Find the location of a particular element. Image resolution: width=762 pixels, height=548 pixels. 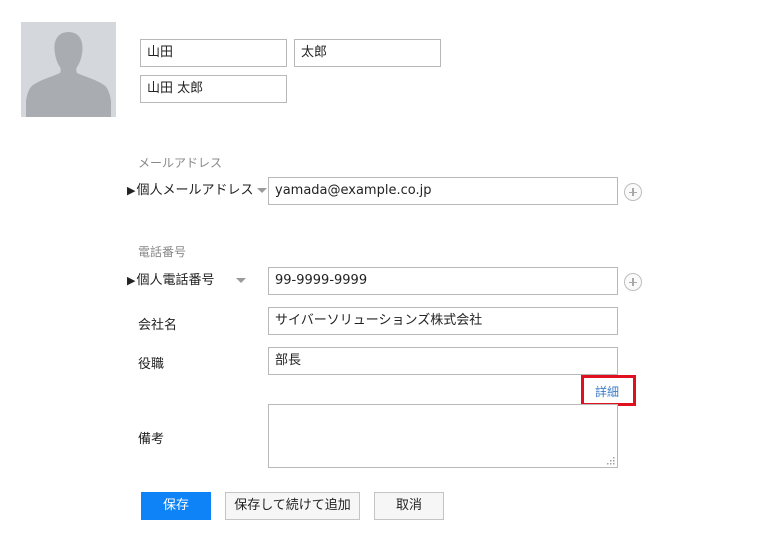

avatar is located at coordinates (68, 69).